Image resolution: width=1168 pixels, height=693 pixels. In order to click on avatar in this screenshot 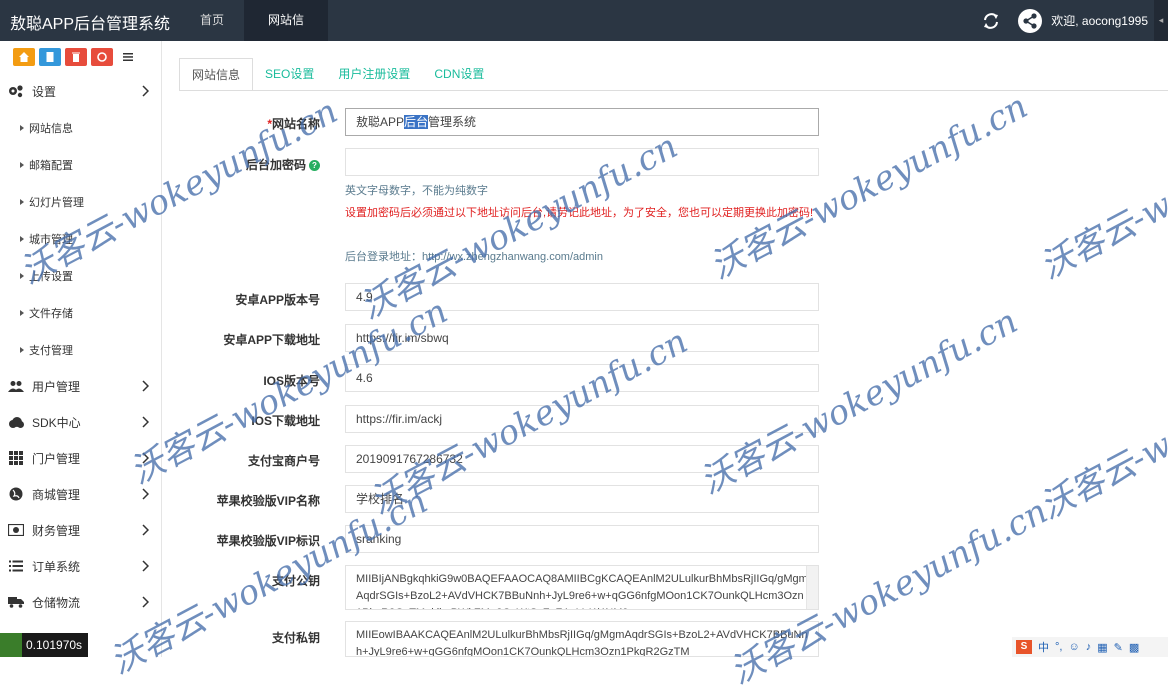, I will do `click(1030, 21)`.